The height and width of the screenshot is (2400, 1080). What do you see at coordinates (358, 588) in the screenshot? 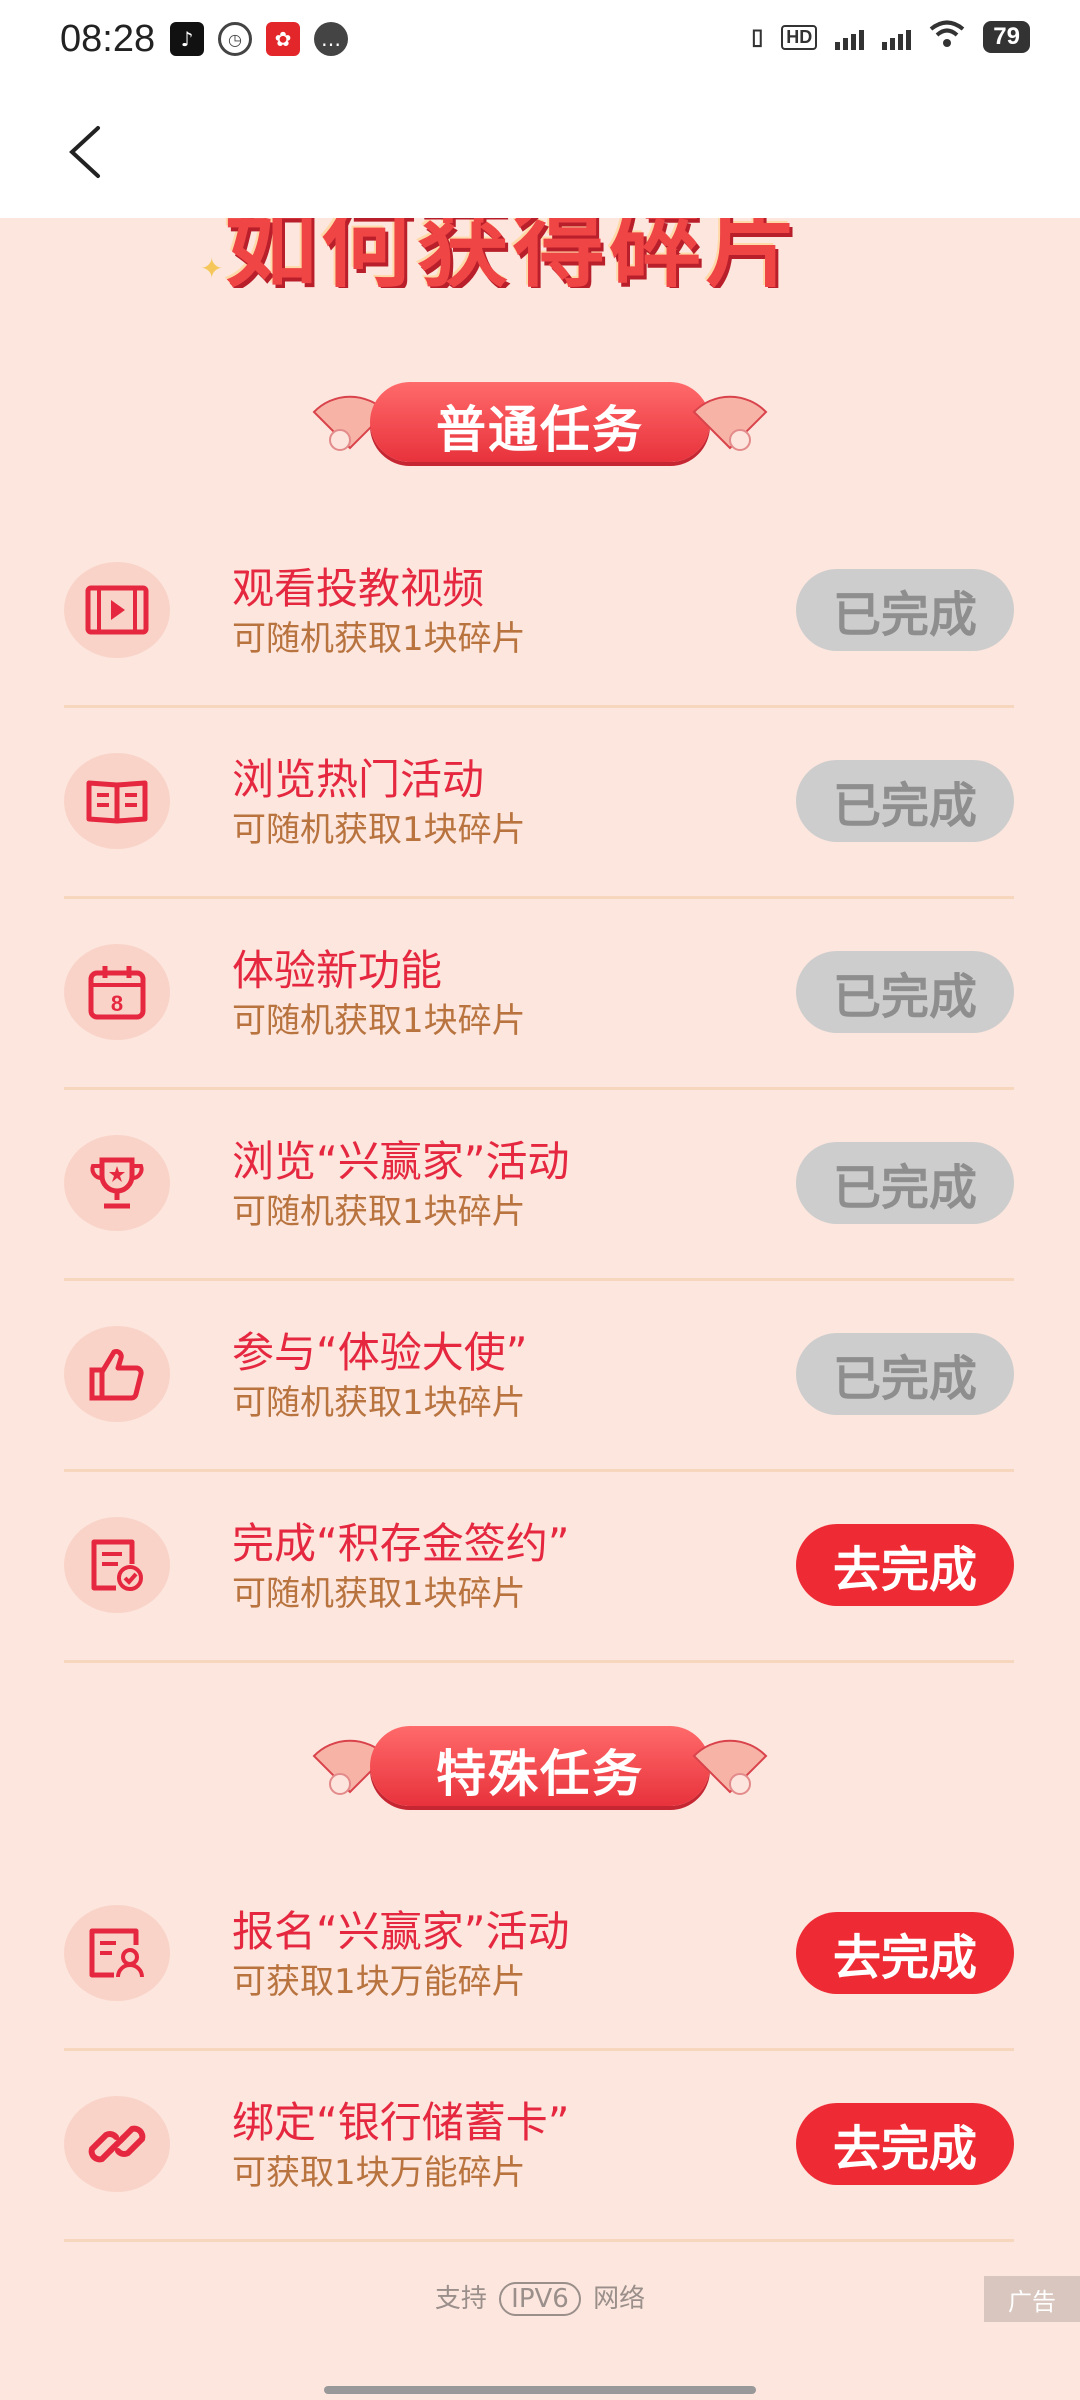
I see `task-name: 观看投教视频` at bounding box center [358, 588].